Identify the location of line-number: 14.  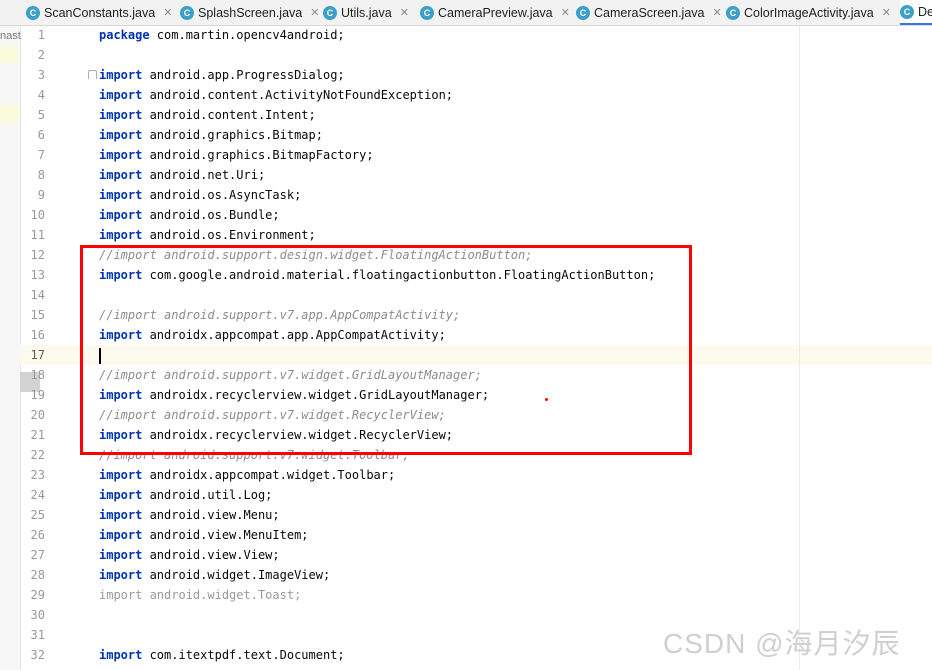
(37, 295).